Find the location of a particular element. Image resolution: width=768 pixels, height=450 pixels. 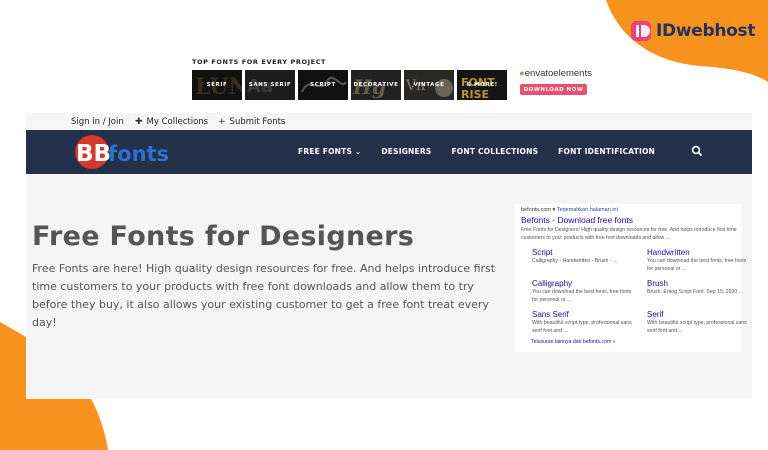

idwebhost-logo: IDwebhost is located at coordinates (692, 31).